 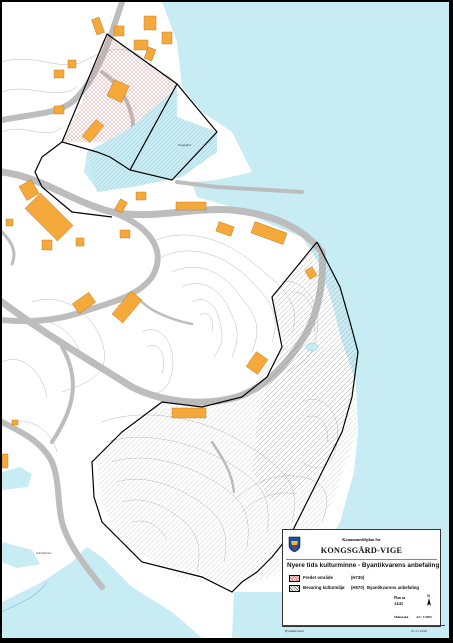 What do you see at coordinates (361, 550) in the screenshot?
I see `plan-title: KONGSGÅRD-VIGE` at bounding box center [361, 550].